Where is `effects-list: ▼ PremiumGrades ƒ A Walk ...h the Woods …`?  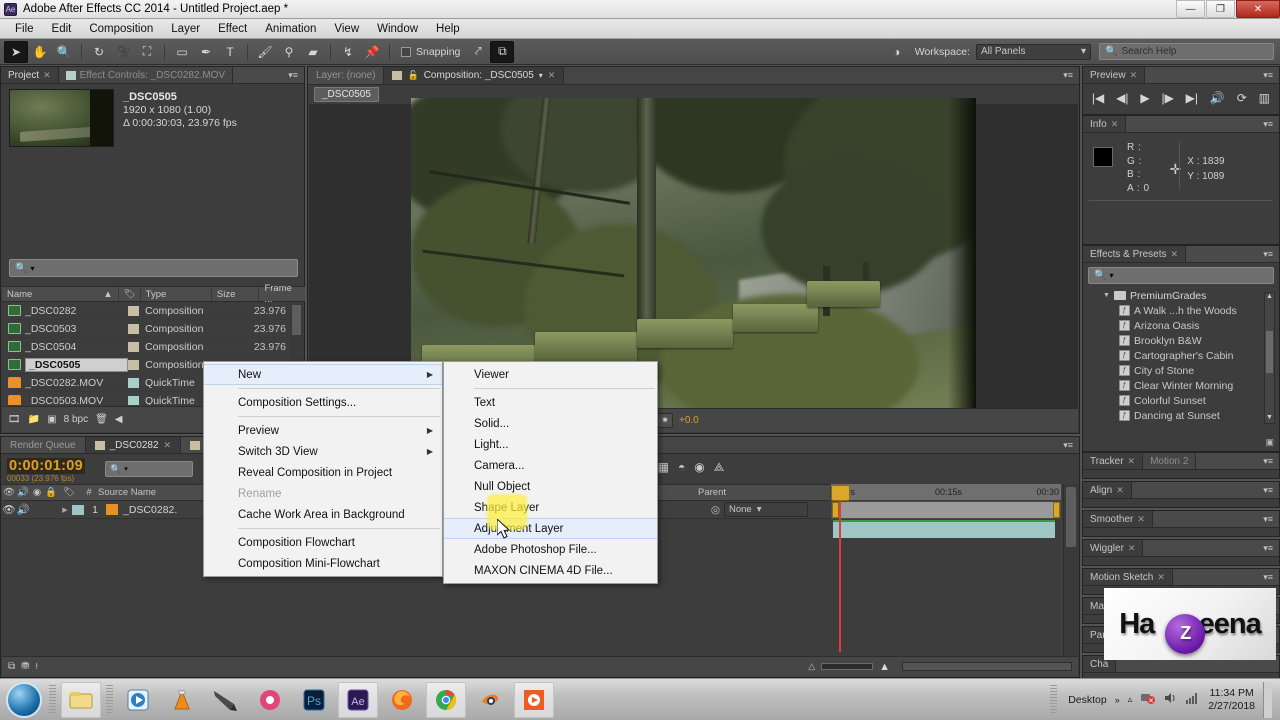
effects-list: ▼ PremiumGrades ƒ A Walk ...h the Woods … is located at coordinates (1181, 358).